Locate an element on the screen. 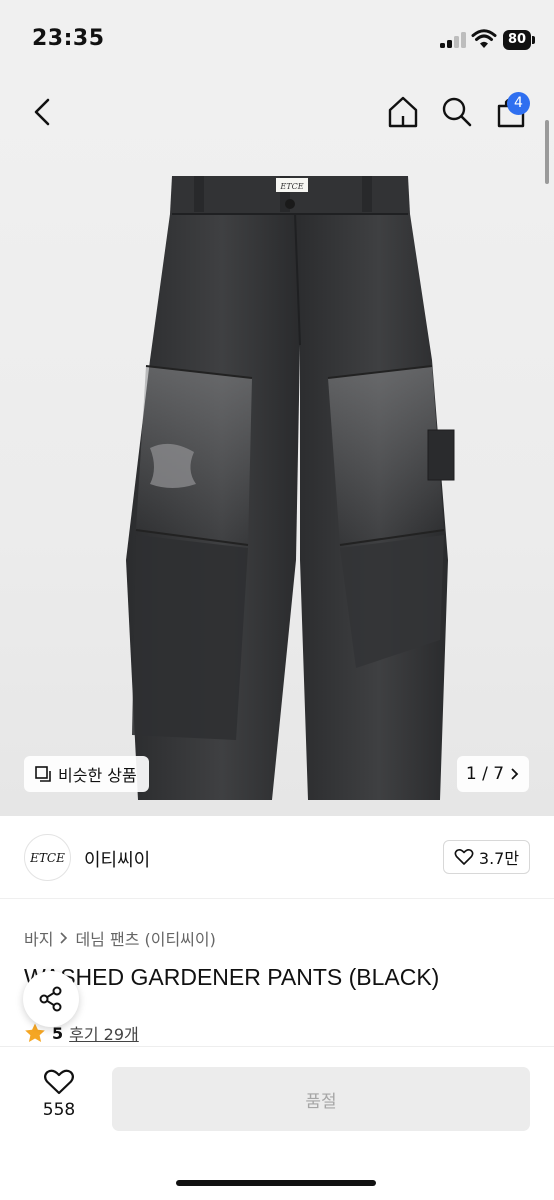 The height and width of the screenshot is (1200, 554). product-label-text: ETCE is located at coordinates (291, 186).